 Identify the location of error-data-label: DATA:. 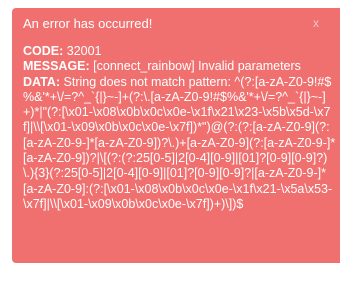
(42, 81).